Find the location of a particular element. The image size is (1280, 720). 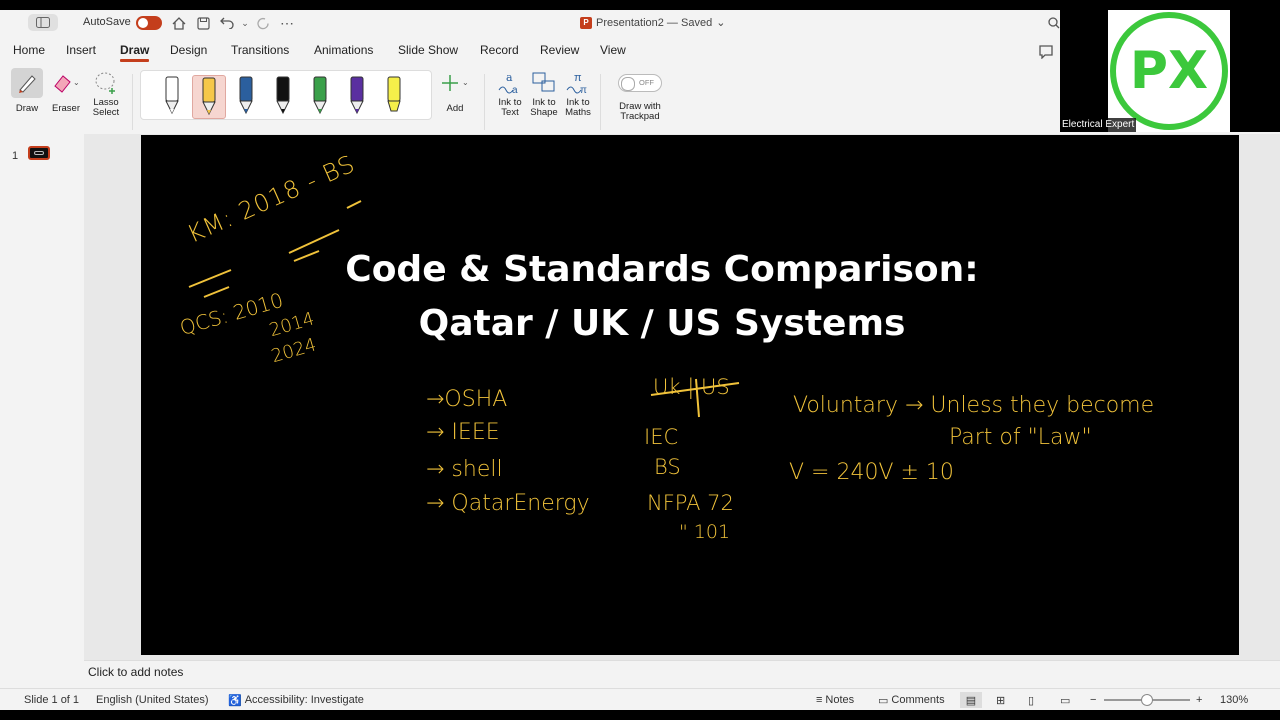

reading-view-icon: ▯ is located at coordinates (1031, 700).